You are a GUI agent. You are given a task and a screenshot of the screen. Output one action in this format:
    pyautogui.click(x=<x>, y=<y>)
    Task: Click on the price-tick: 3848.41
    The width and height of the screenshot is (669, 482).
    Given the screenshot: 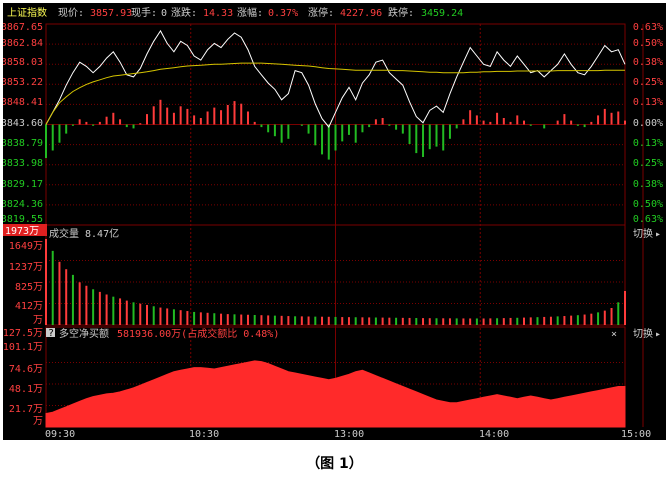 What is the action you would take?
    pyautogui.click(x=23, y=102)
    